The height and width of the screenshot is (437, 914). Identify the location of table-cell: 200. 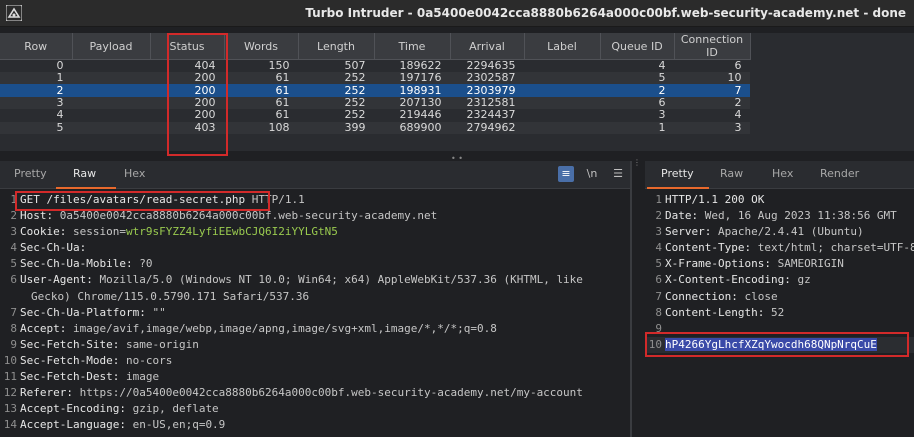
(187, 78).